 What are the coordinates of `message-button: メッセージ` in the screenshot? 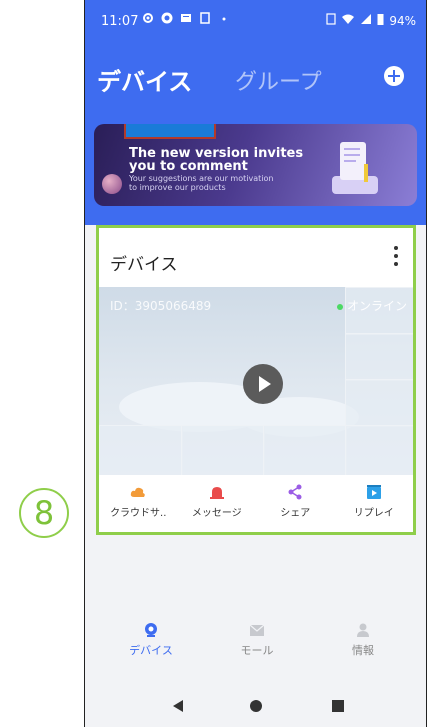 It's located at (217, 505).